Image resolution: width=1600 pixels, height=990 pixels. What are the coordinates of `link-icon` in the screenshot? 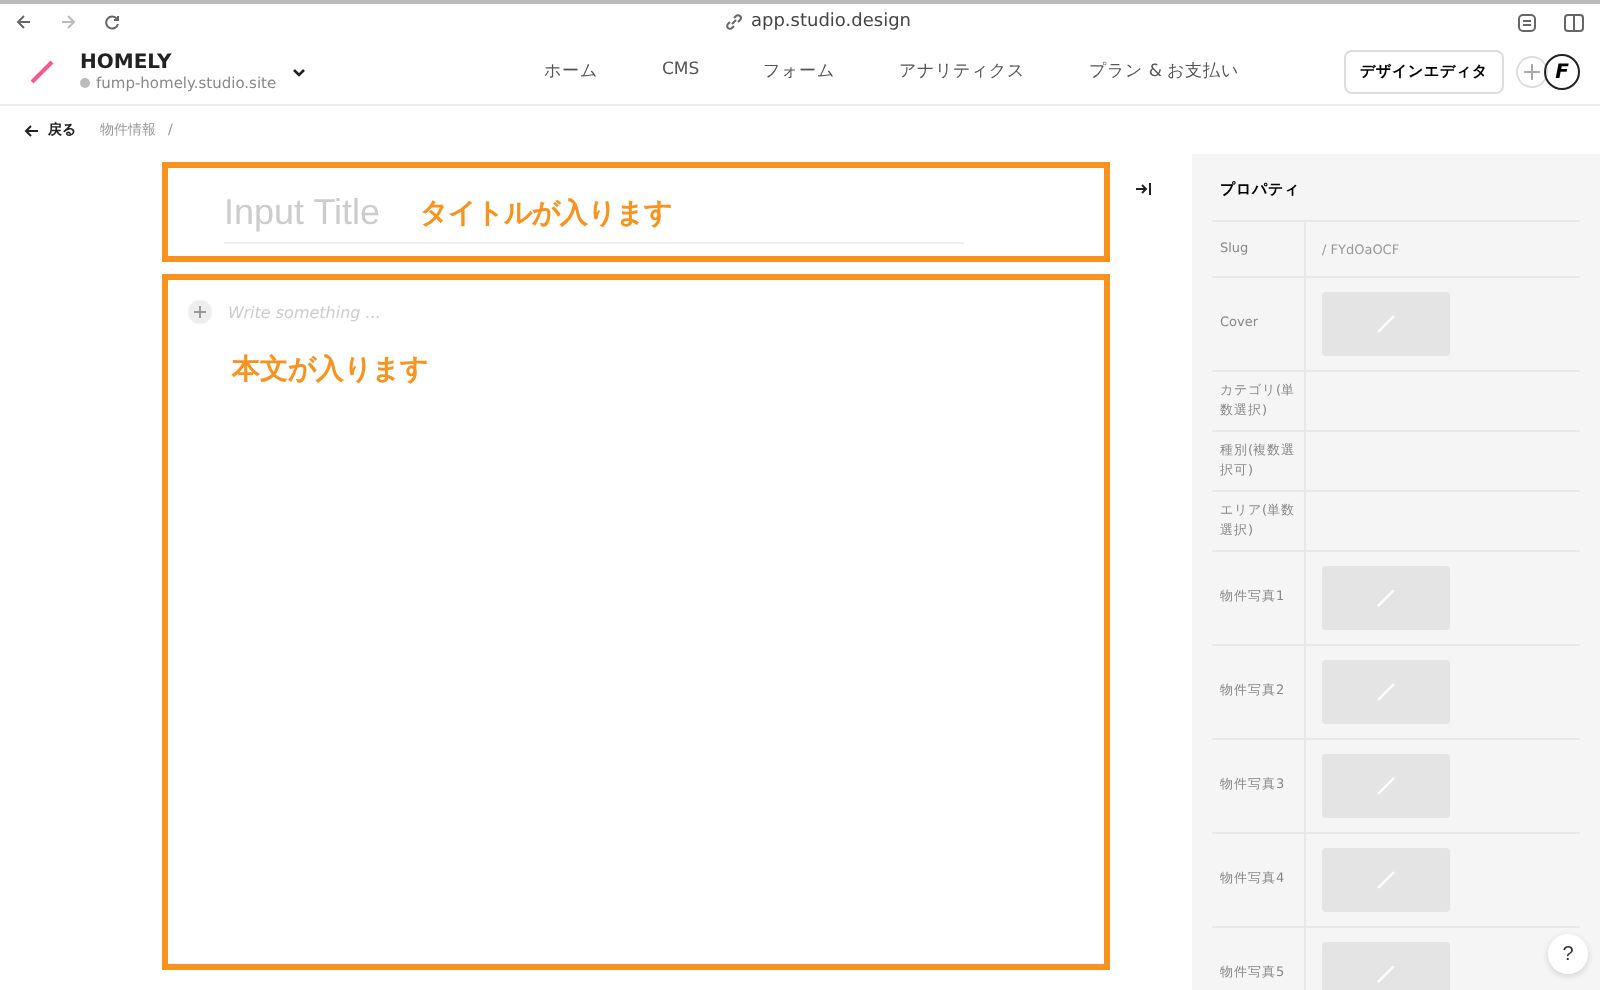 It's located at (734, 22).